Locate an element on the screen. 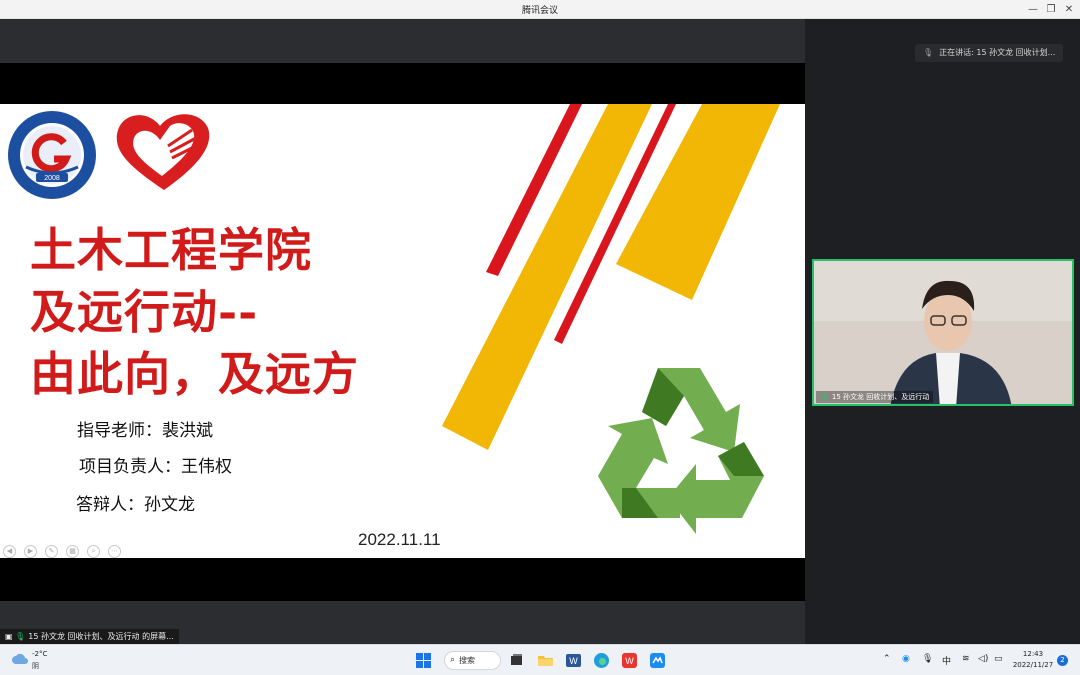 The width and height of the screenshot is (1080, 675). project-leader-text: 项目负责人：王伟权 is located at coordinates (155, 467).